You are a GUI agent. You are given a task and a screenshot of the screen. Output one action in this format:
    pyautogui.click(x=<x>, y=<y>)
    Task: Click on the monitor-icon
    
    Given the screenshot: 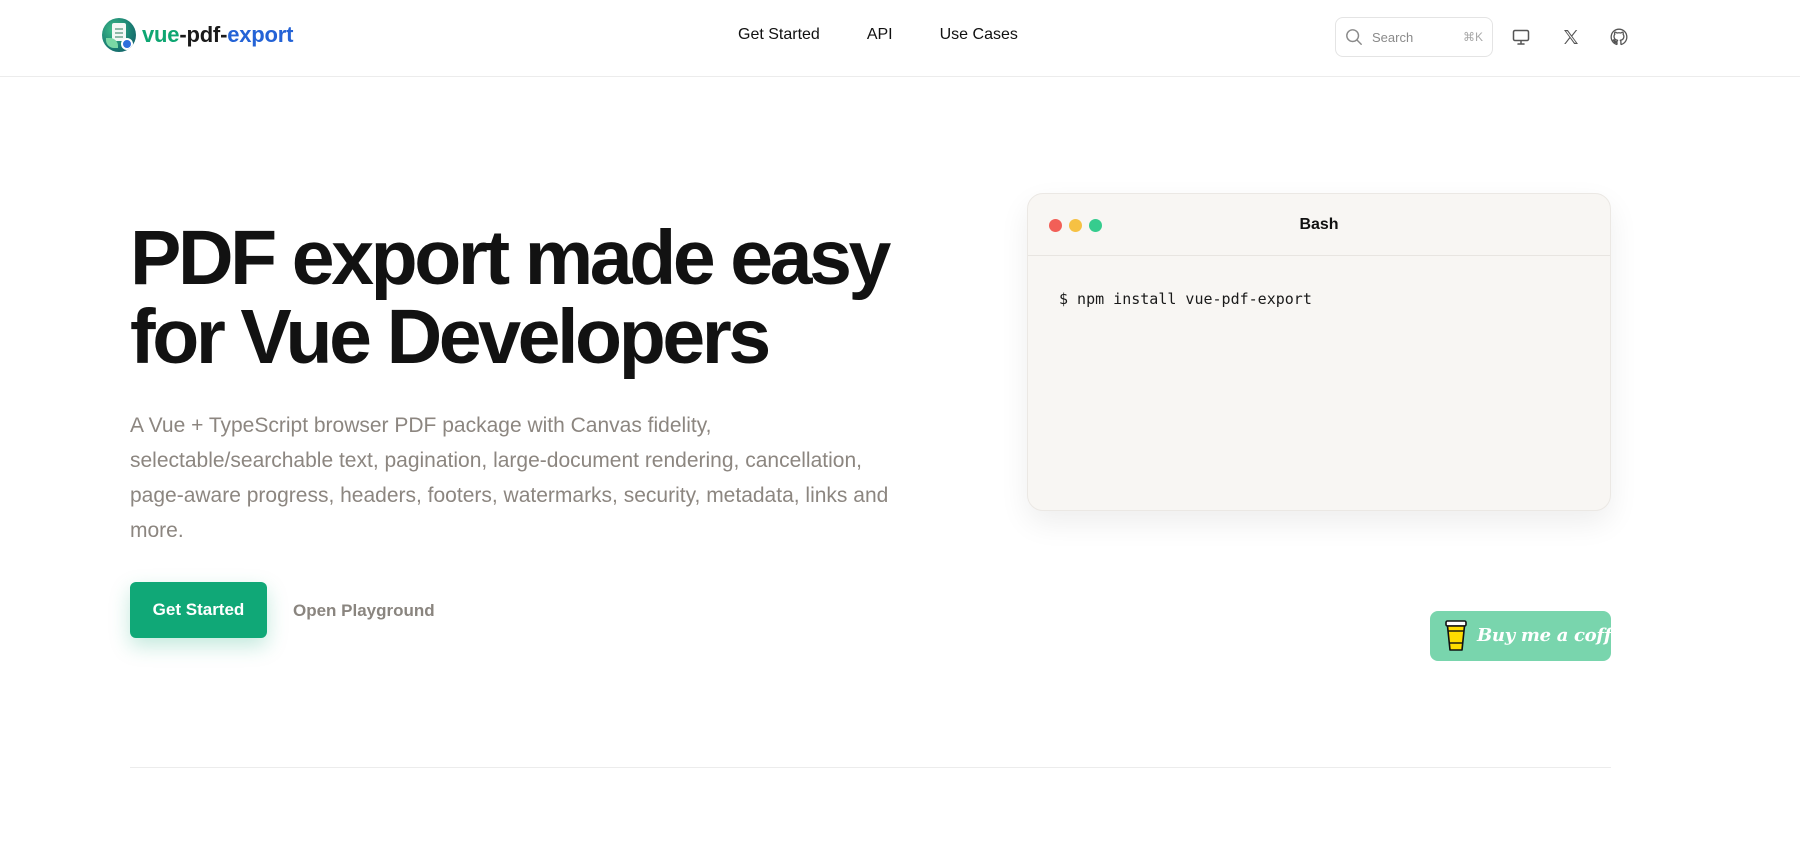 What is the action you would take?
    pyautogui.click(x=1521, y=37)
    